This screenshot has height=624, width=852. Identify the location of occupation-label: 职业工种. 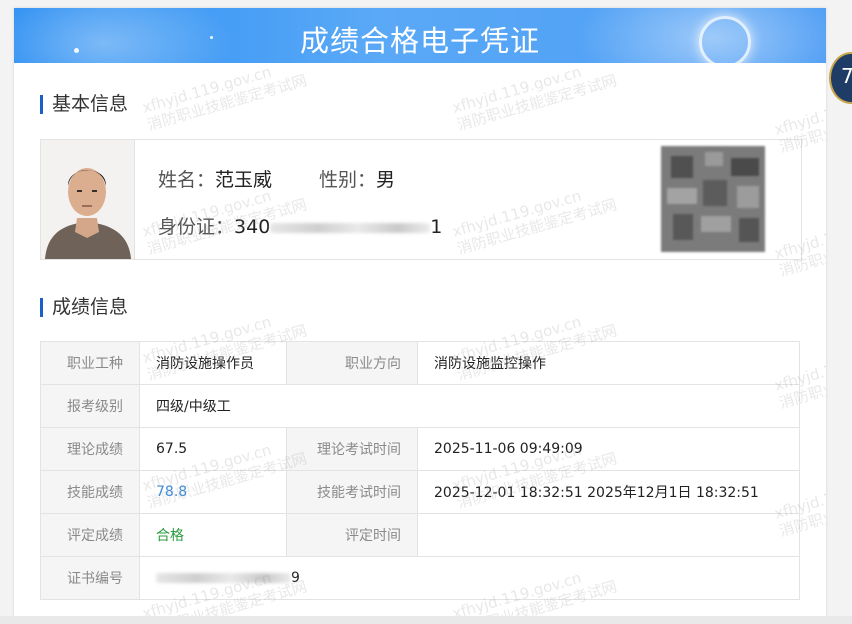
(90, 363).